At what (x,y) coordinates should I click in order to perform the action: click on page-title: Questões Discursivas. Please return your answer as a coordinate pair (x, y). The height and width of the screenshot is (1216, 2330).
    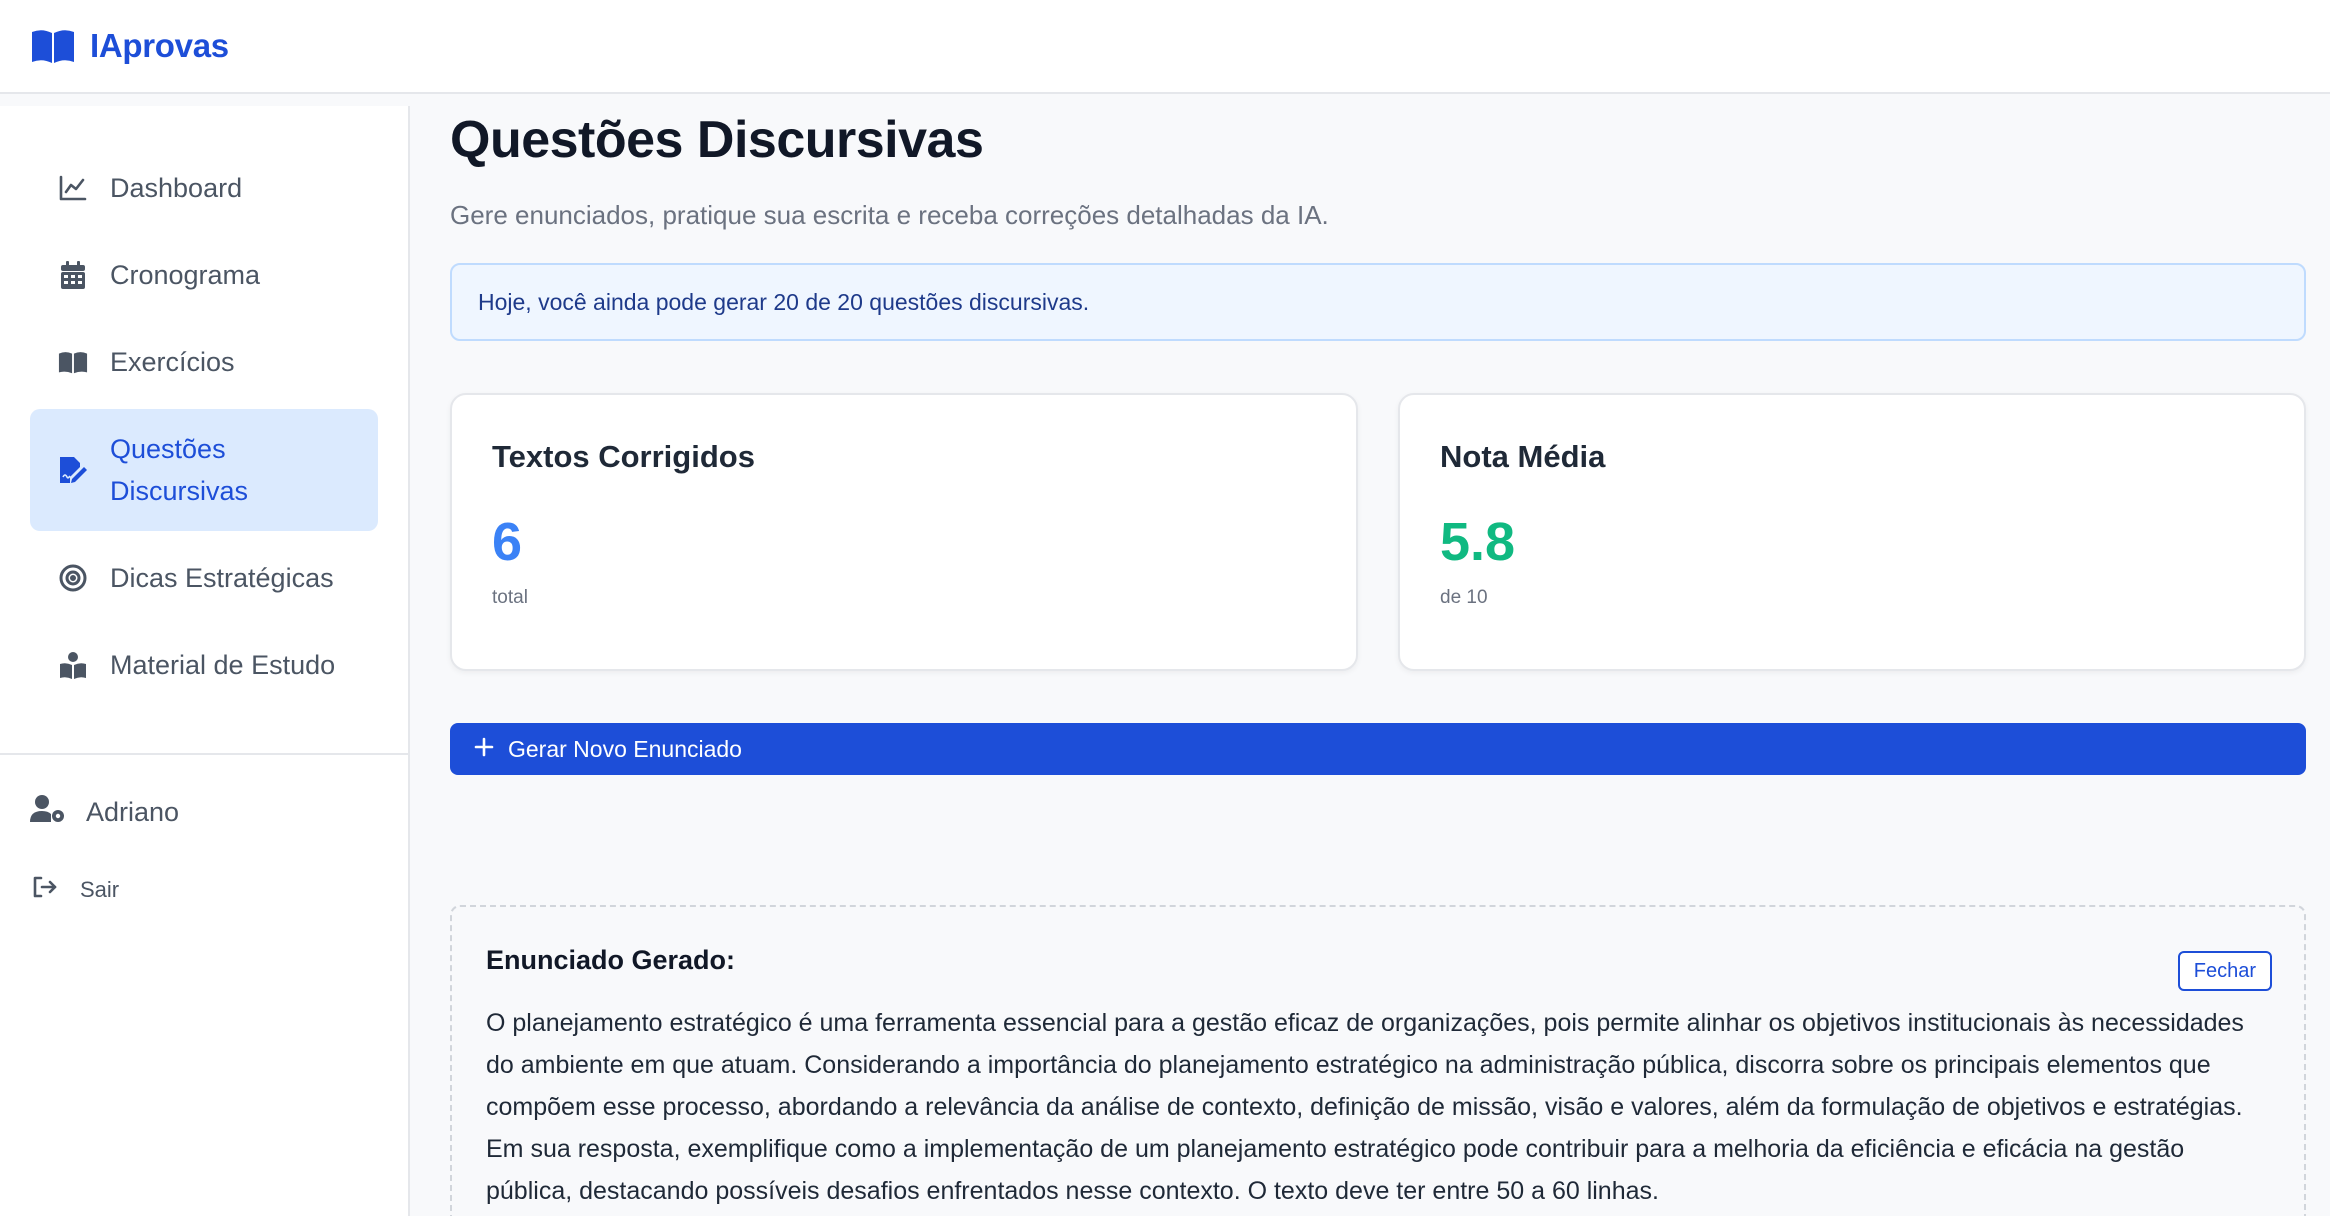
    Looking at the image, I should click on (717, 140).